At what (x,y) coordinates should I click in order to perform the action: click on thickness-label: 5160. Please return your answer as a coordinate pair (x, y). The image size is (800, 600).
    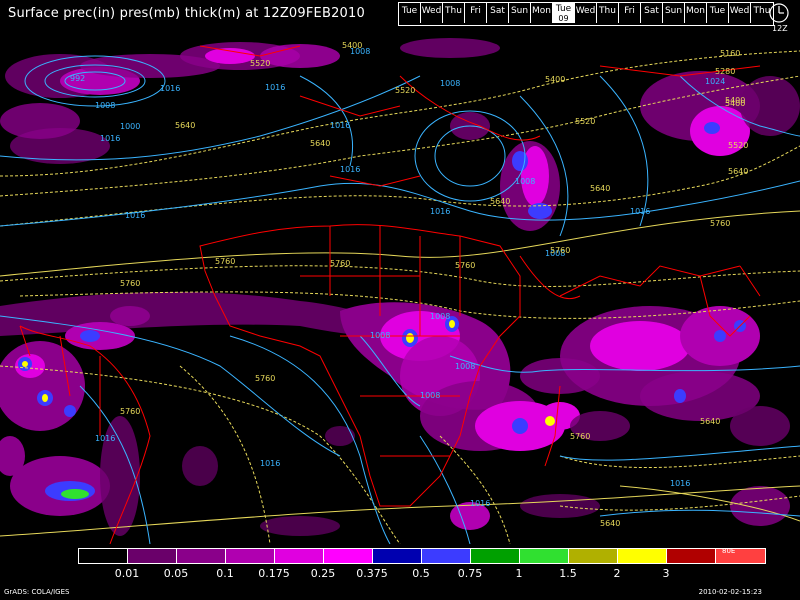
    Looking at the image, I should click on (730, 53).